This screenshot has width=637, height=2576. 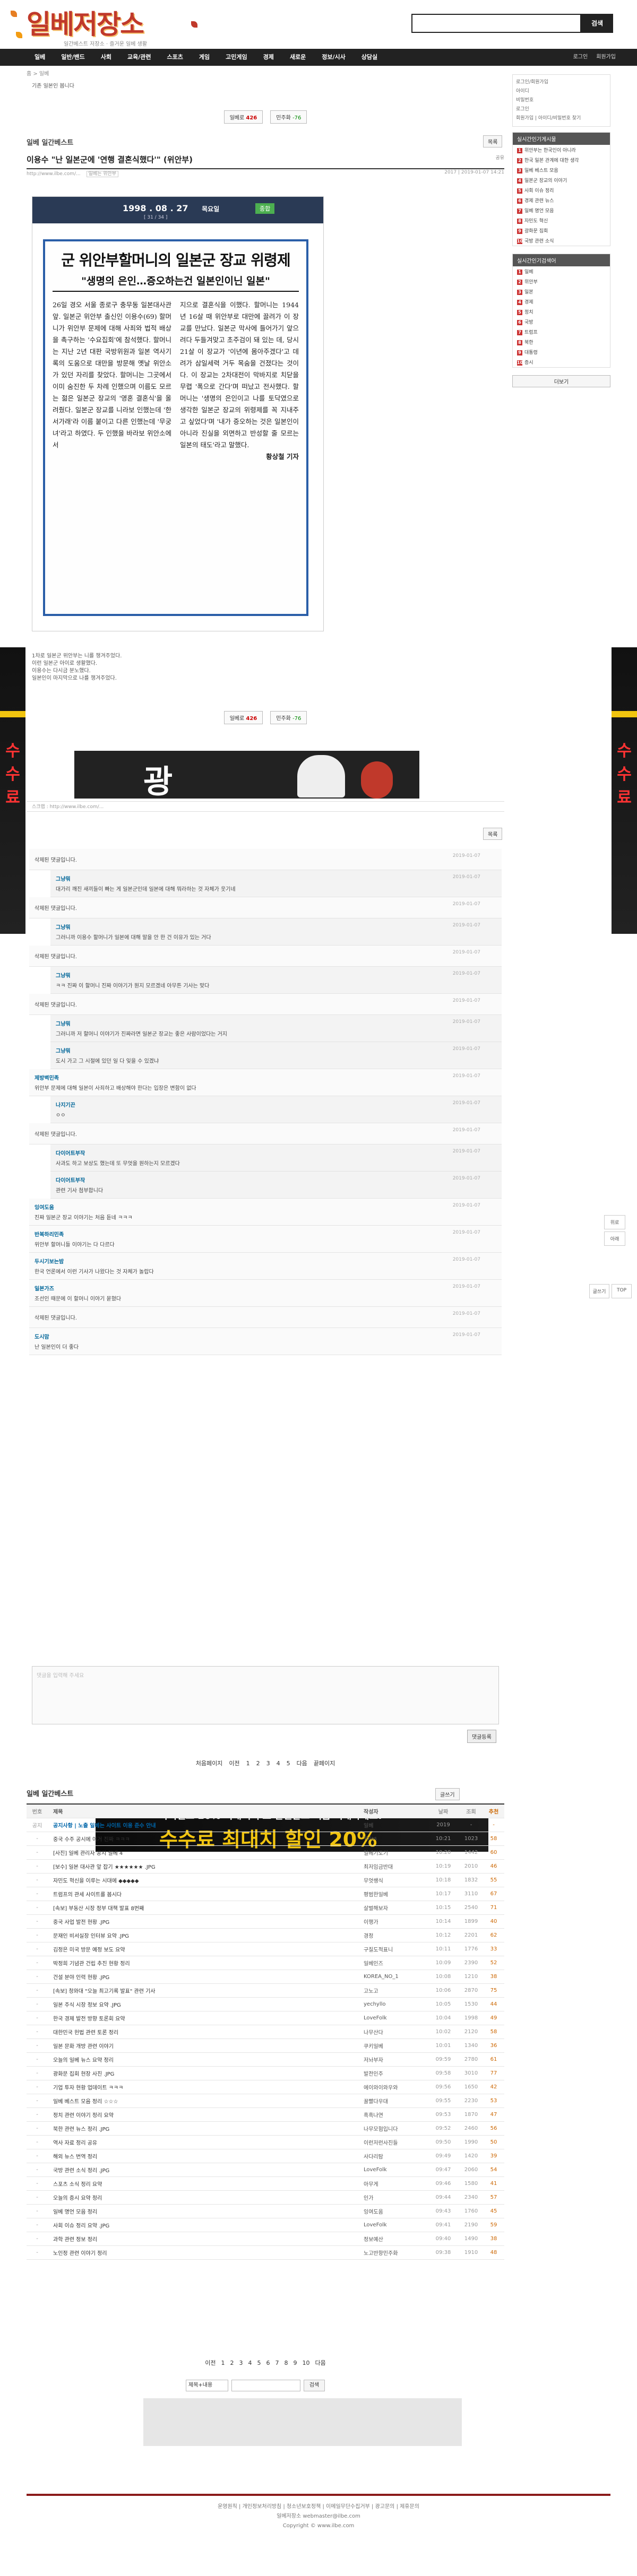 I want to click on row-title: [사진] 일베 관리자 공지 일베 4, so click(x=206, y=1853).